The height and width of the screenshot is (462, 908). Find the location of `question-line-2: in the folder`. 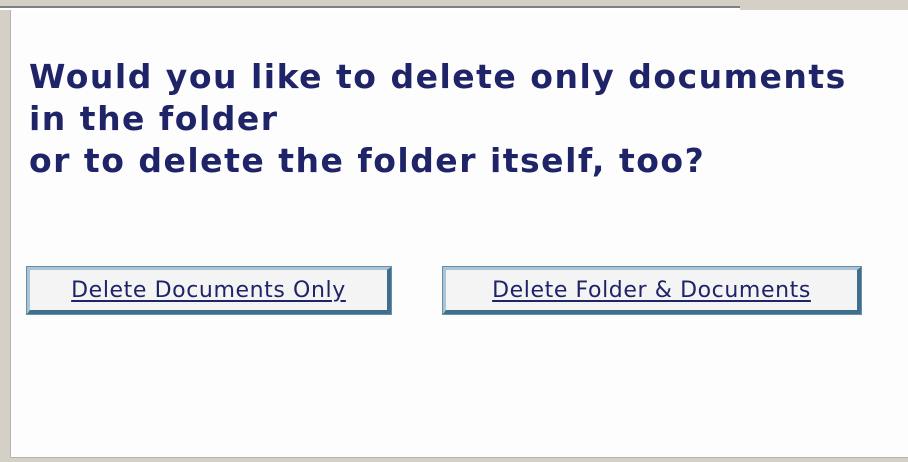

question-line-2: in the folder is located at coordinates (154, 118).